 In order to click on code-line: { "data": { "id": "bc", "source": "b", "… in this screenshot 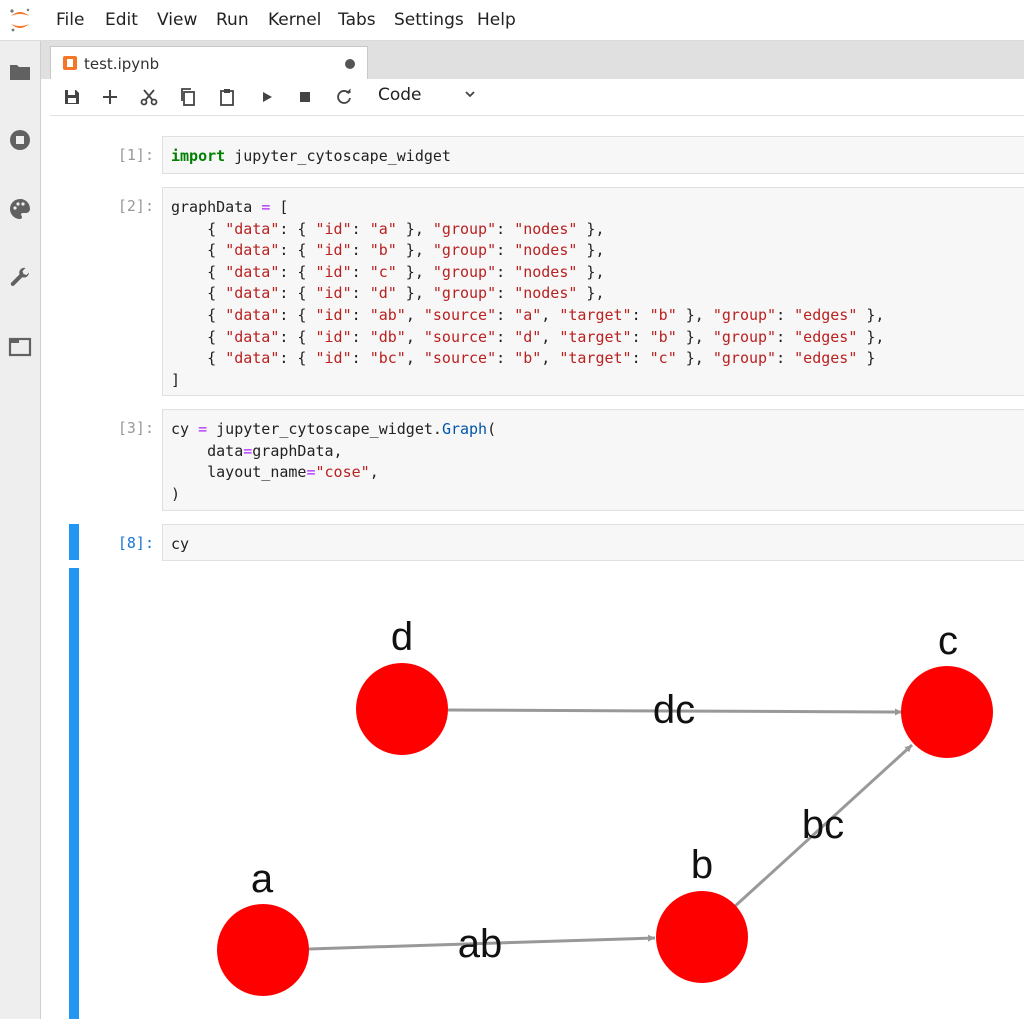, I will do `click(597, 359)`.